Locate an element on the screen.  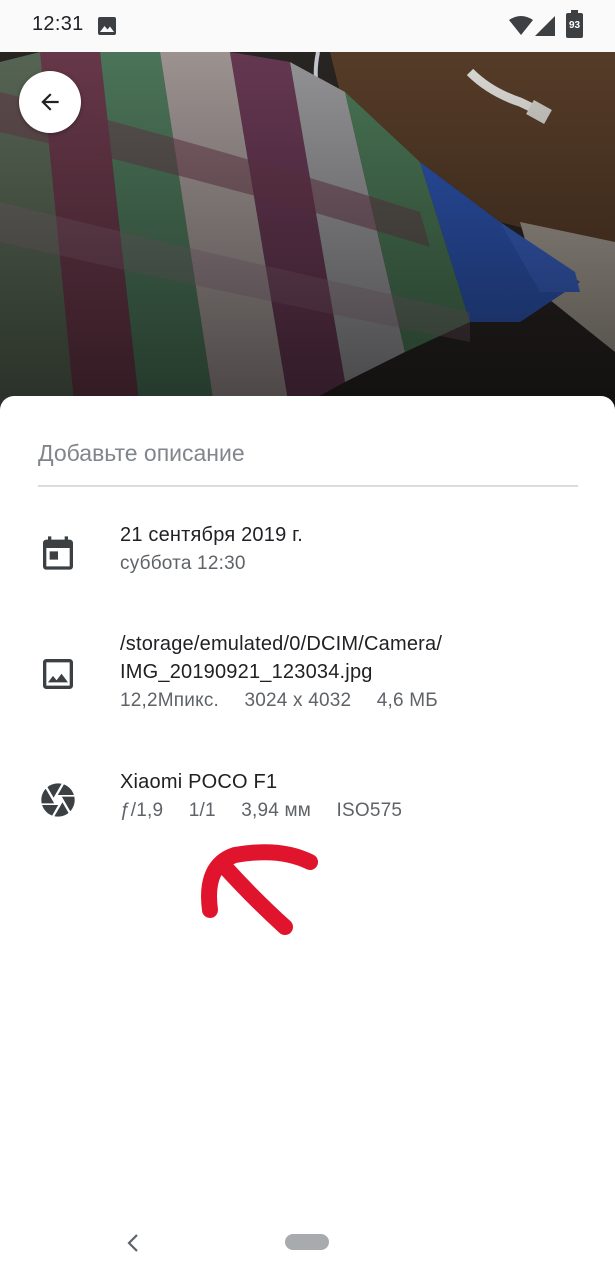
home-pill-icon is located at coordinates (307, 1242).